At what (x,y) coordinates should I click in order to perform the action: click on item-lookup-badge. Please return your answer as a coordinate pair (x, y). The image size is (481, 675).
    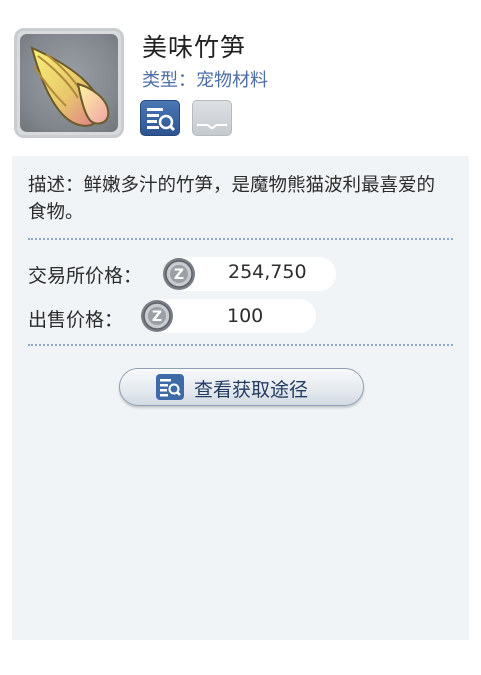
    Looking at the image, I should click on (160, 118).